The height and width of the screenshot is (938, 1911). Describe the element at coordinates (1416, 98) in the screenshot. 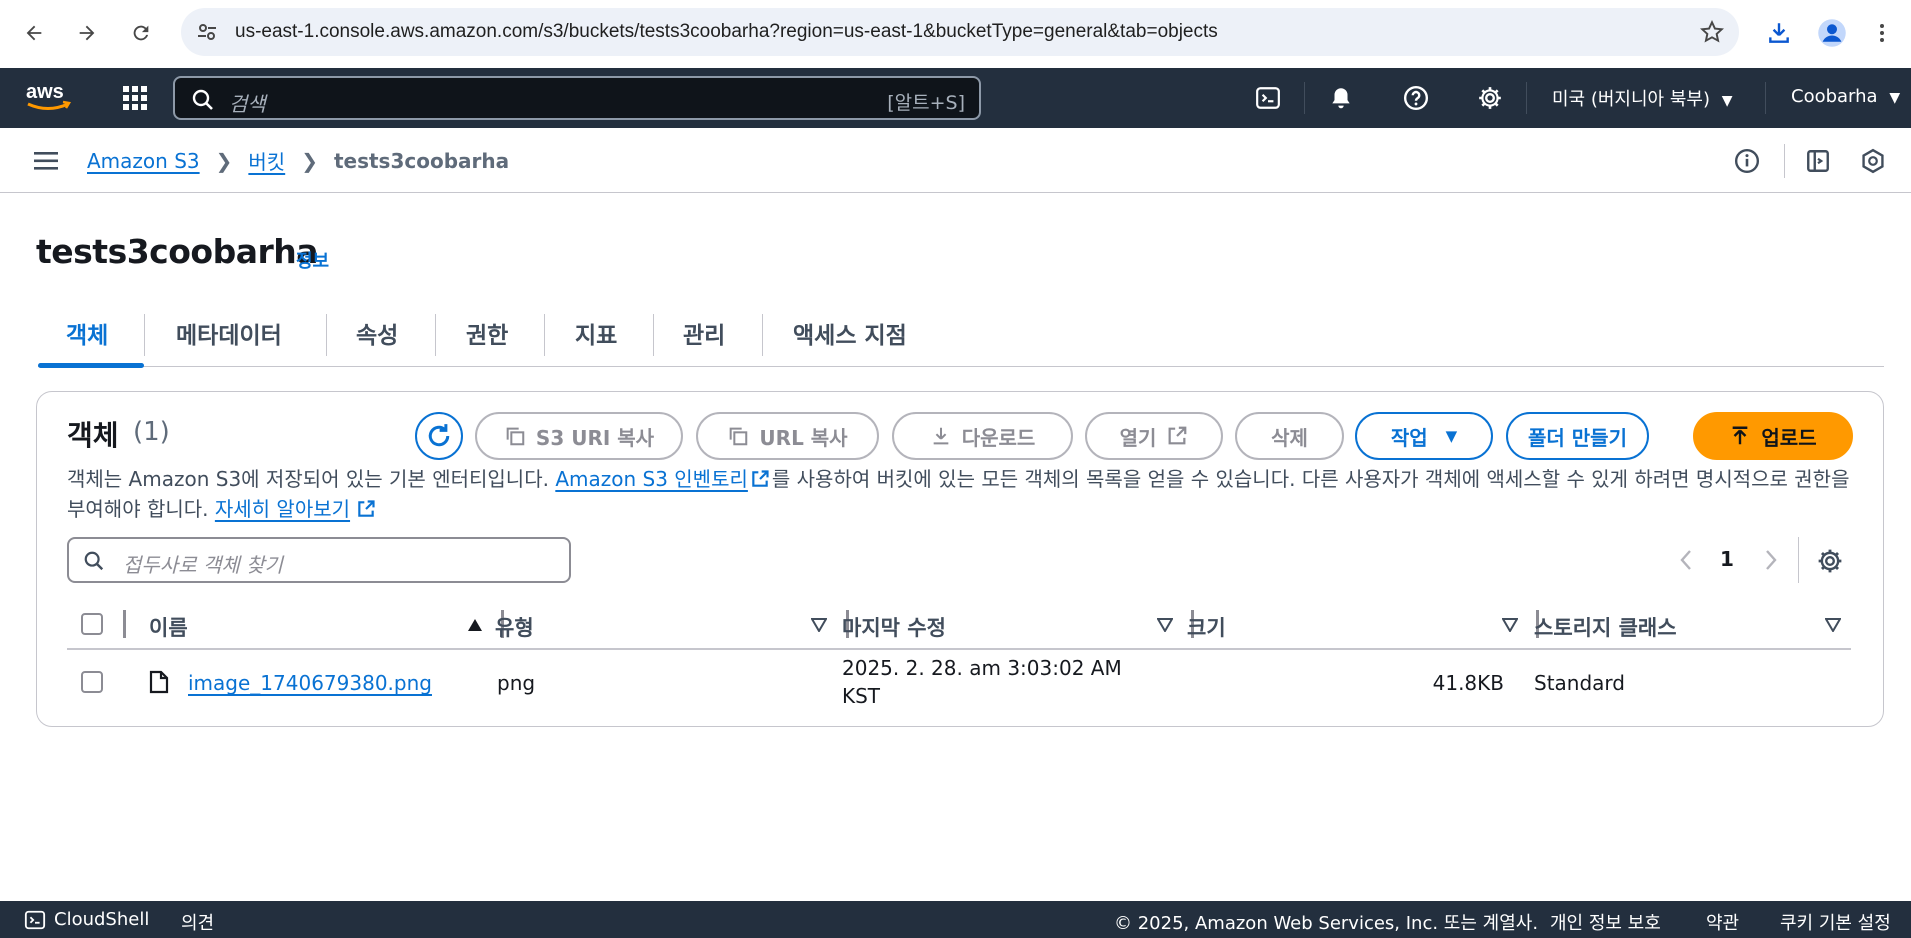

I see `help-button` at that location.